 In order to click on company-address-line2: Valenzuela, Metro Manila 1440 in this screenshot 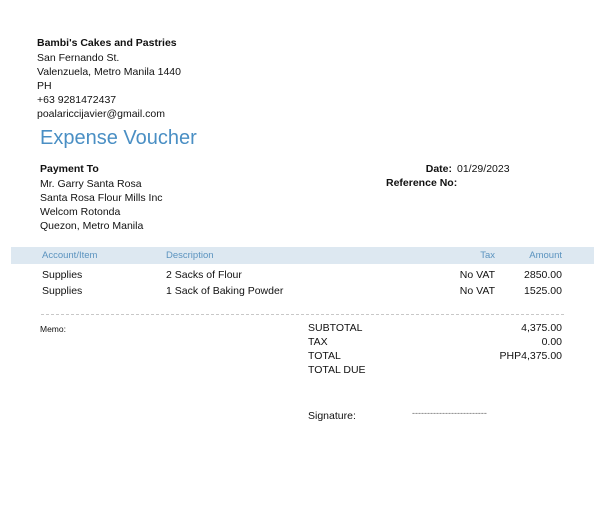, I will do `click(109, 72)`.